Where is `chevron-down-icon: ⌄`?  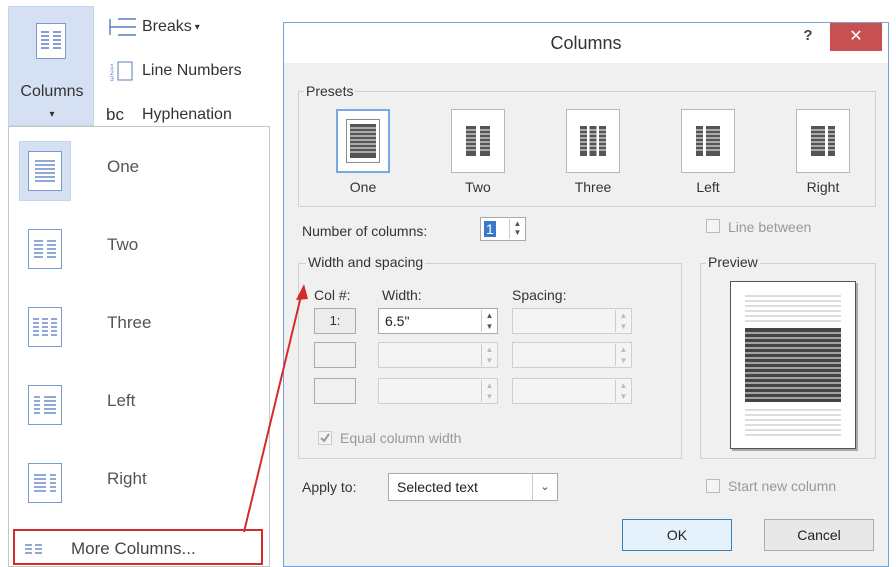 chevron-down-icon: ⌄ is located at coordinates (544, 487).